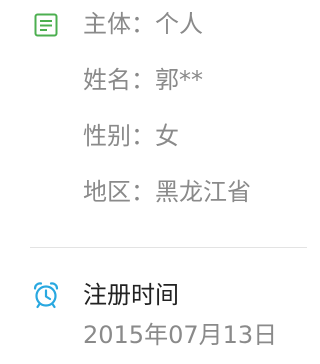  I want to click on alarm-clock-icon, so click(46, 295).